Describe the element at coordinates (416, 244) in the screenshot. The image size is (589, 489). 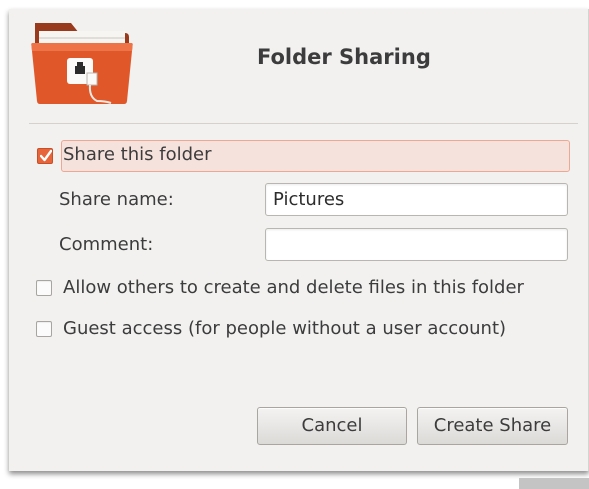
I see `comment-input` at that location.